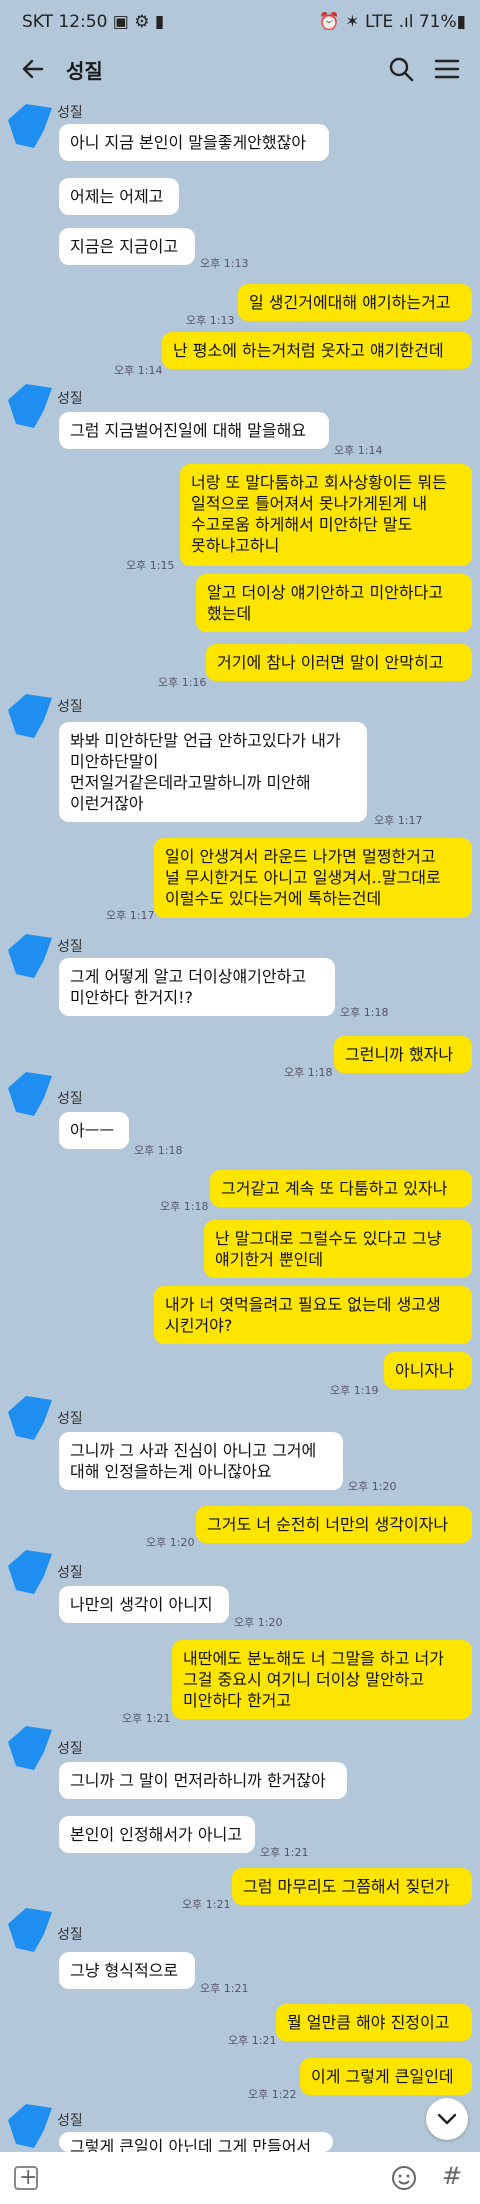 The width and height of the screenshot is (480, 2204). I want to click on outgoing-message: 뭘 얼만큼 해야 진정이고, so click(374, 2022).